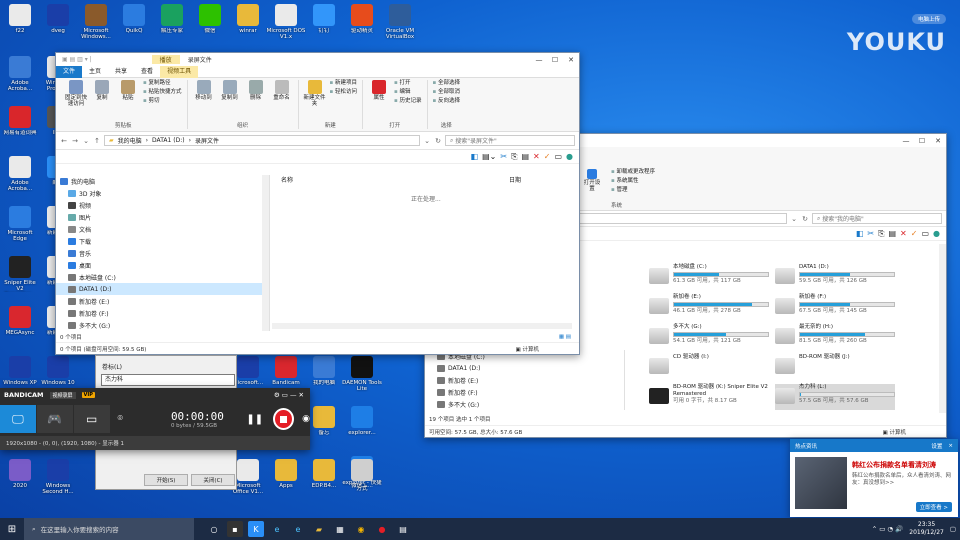  I want to click on nav-item: 桌面, so click(162, 265).